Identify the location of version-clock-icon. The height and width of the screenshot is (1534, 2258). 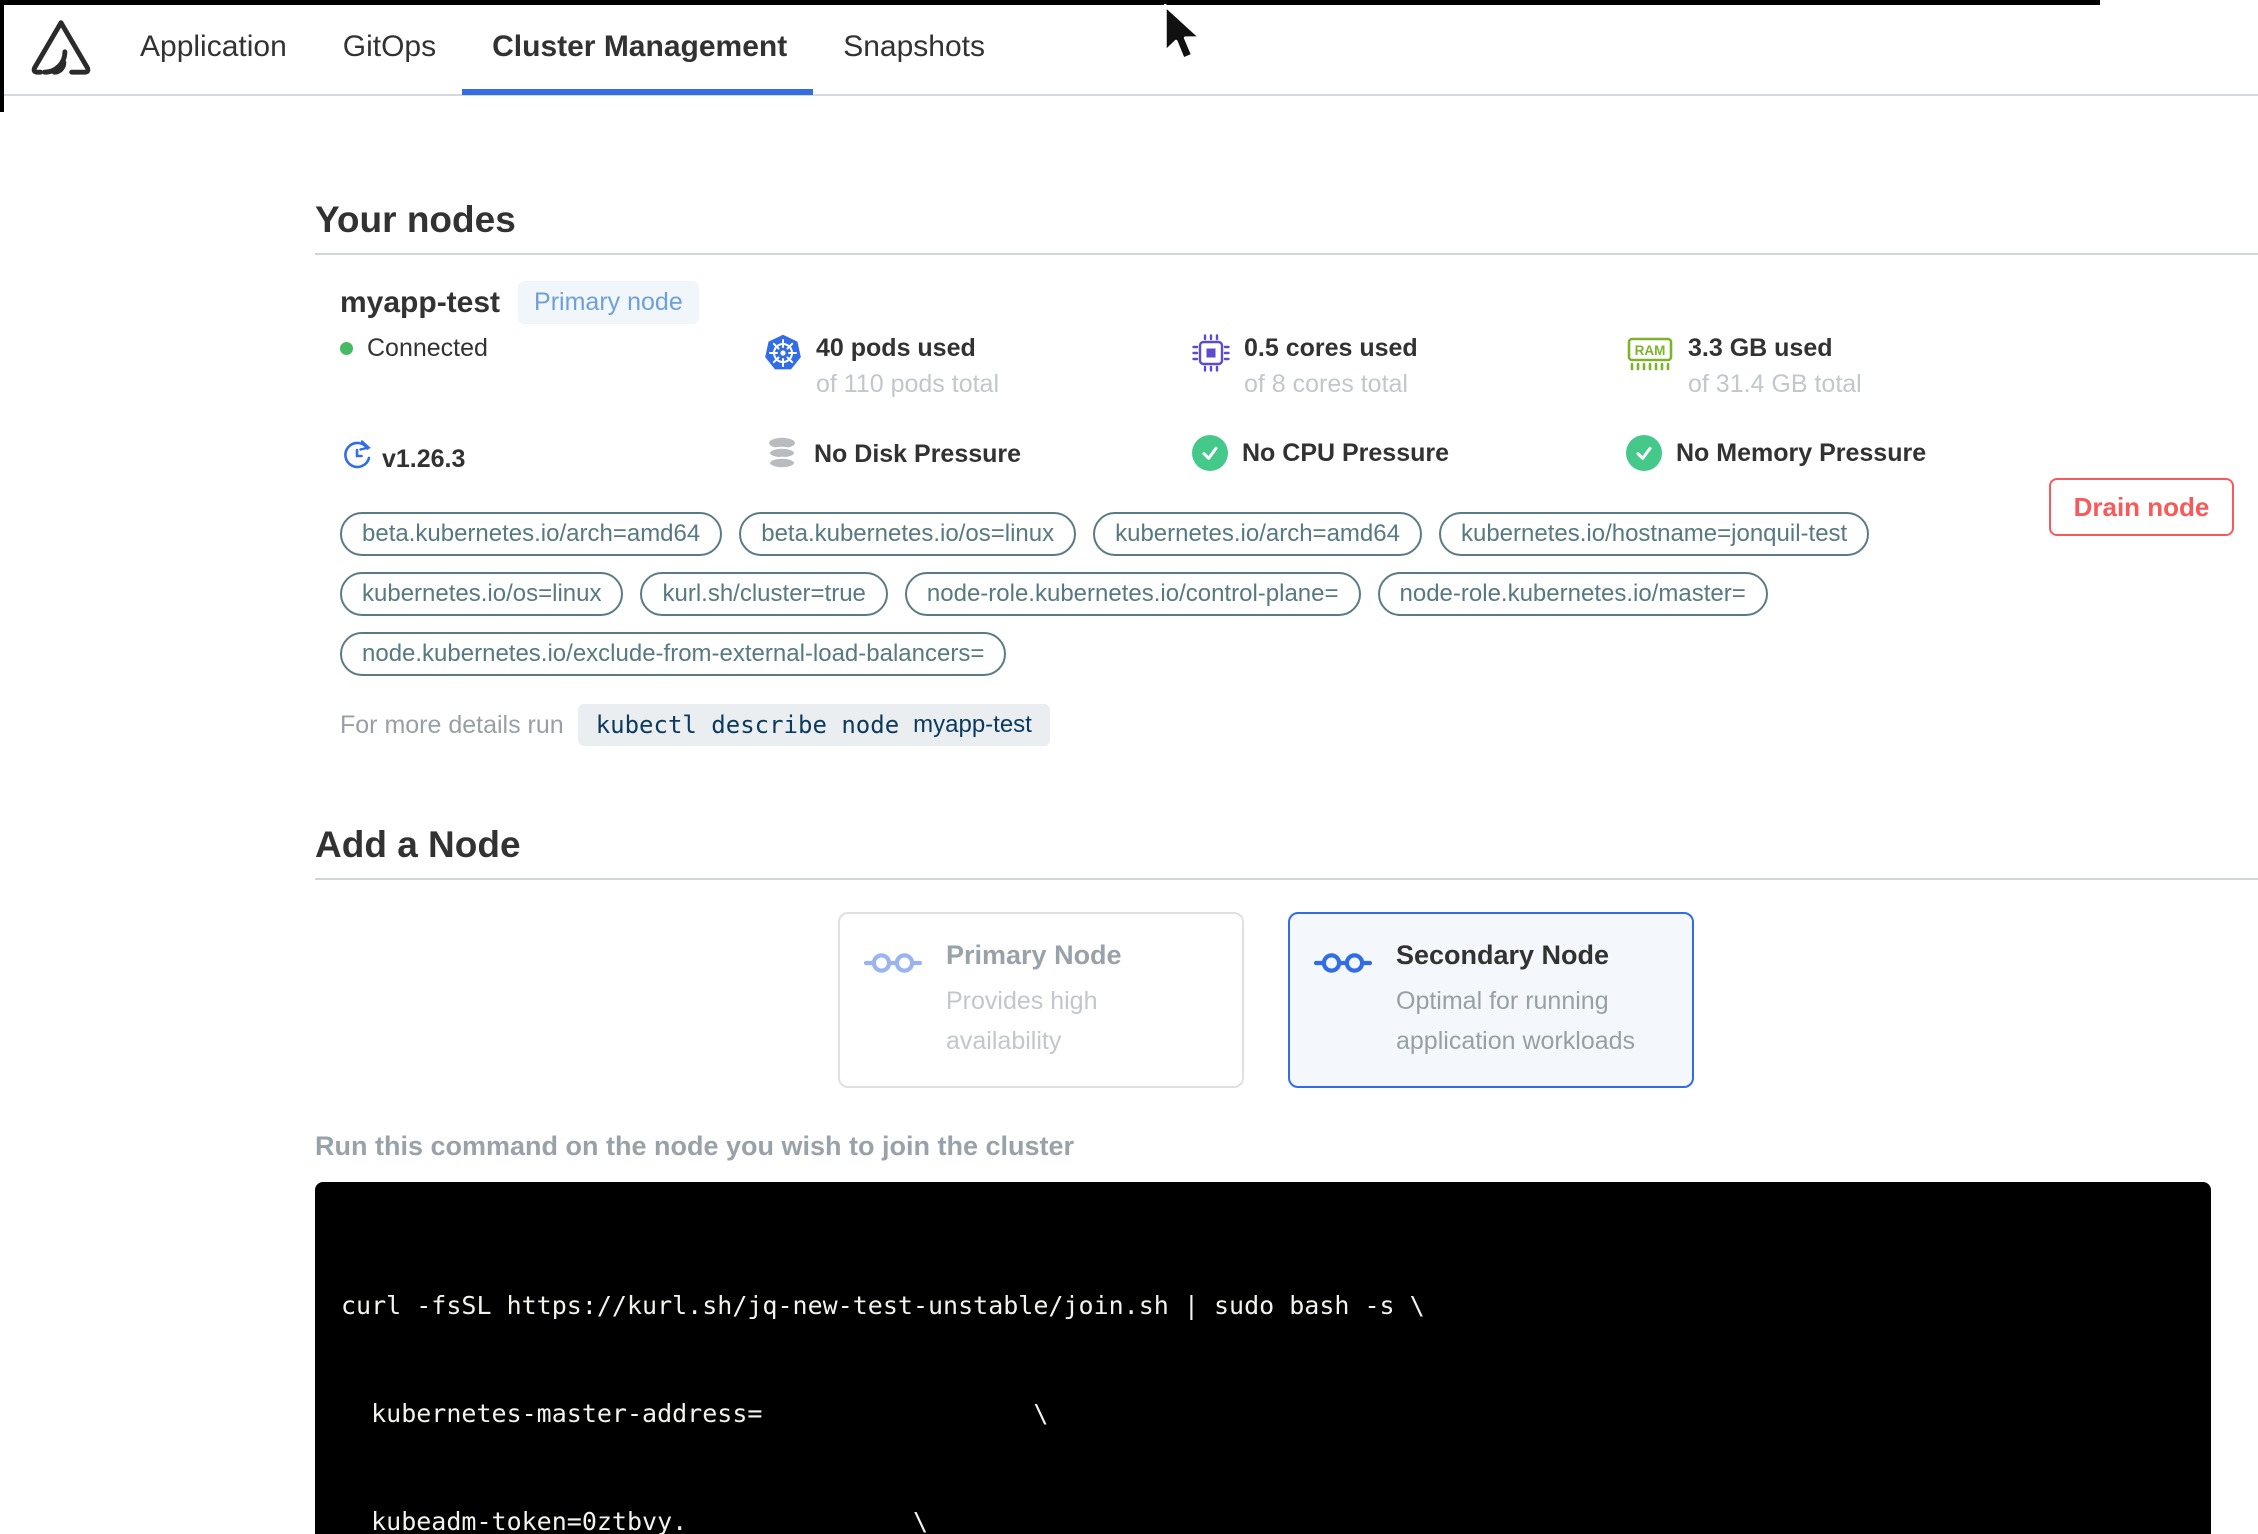
(357, 453).